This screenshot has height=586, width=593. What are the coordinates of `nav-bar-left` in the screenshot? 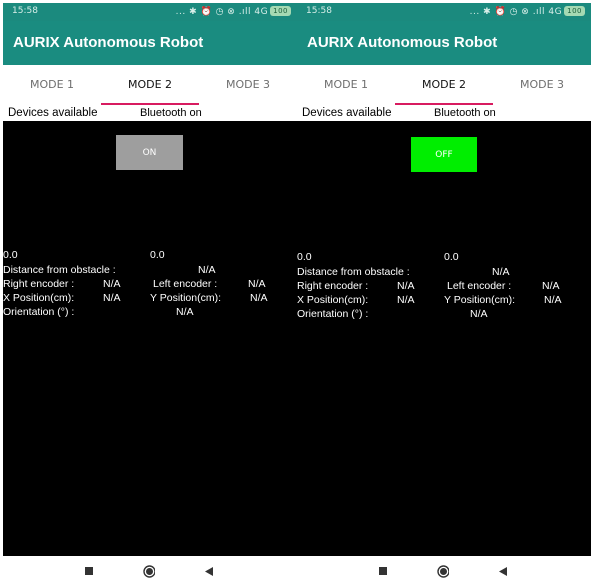 It's located at (150, 571).